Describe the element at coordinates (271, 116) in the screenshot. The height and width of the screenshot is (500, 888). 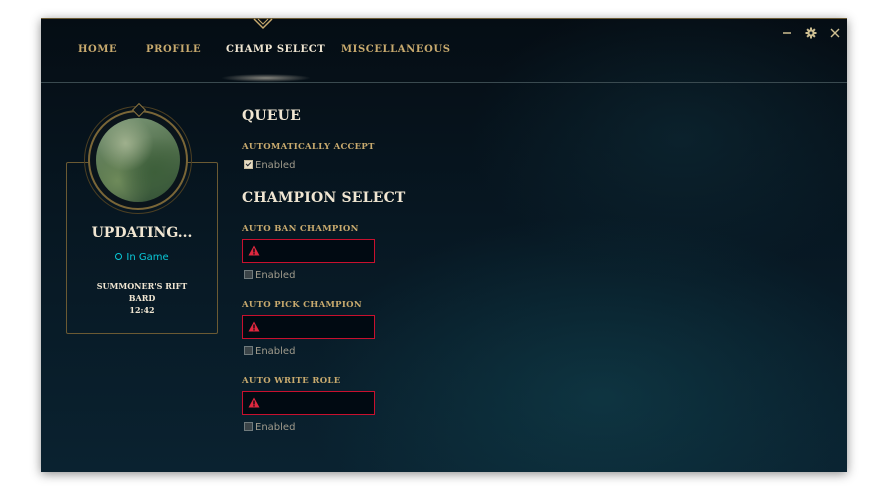
I see `section-heading-queue: QUEUE` at that location.